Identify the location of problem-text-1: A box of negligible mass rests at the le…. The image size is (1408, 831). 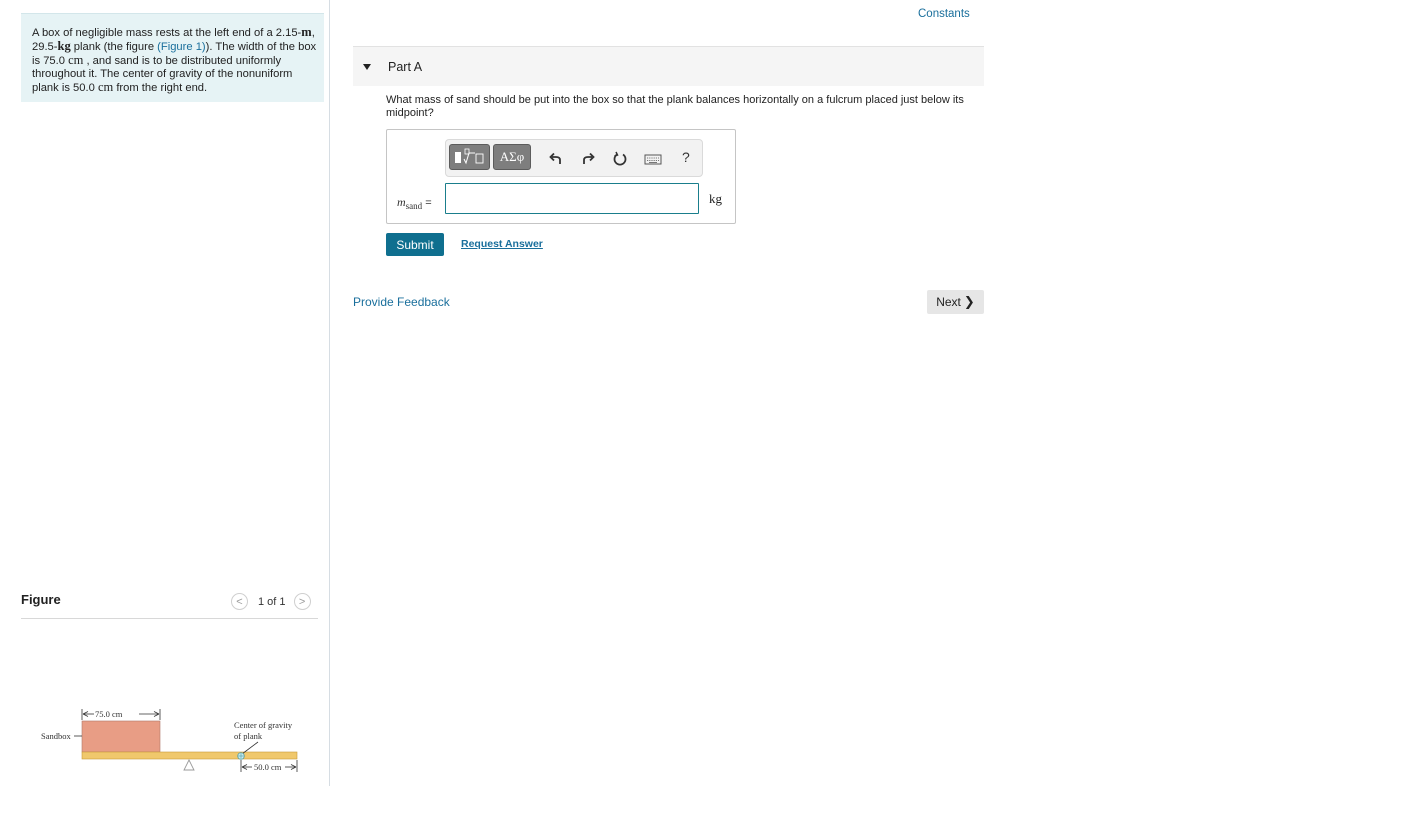
(167, 33).